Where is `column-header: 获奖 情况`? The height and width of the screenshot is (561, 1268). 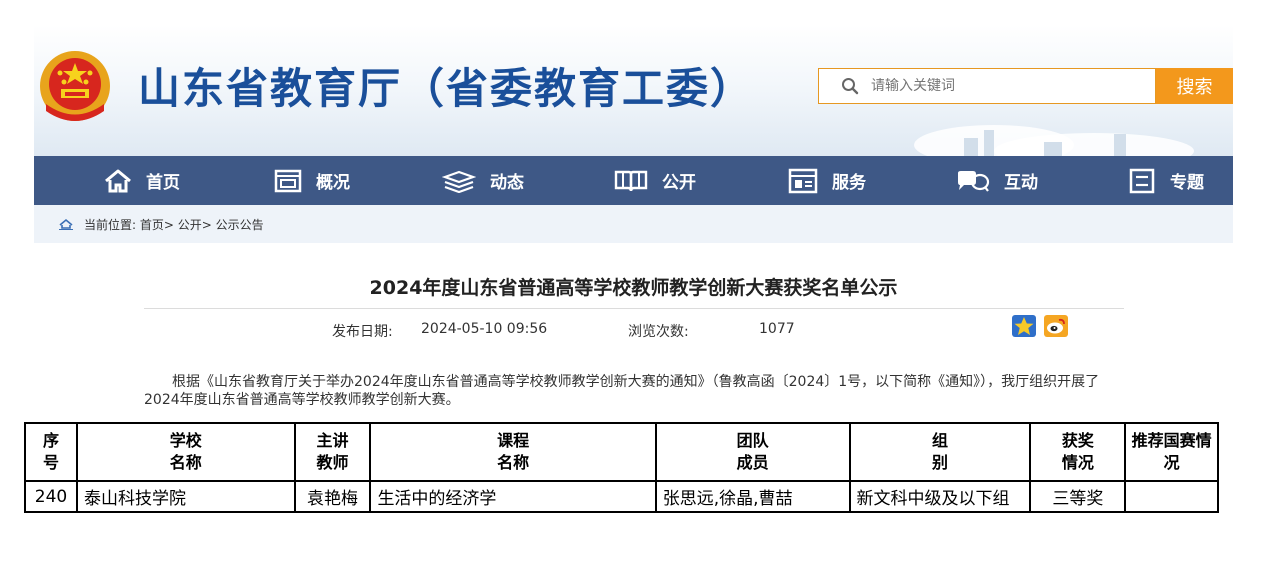 column-header: 获奖 情况 is located at coordinates (1078, 452).